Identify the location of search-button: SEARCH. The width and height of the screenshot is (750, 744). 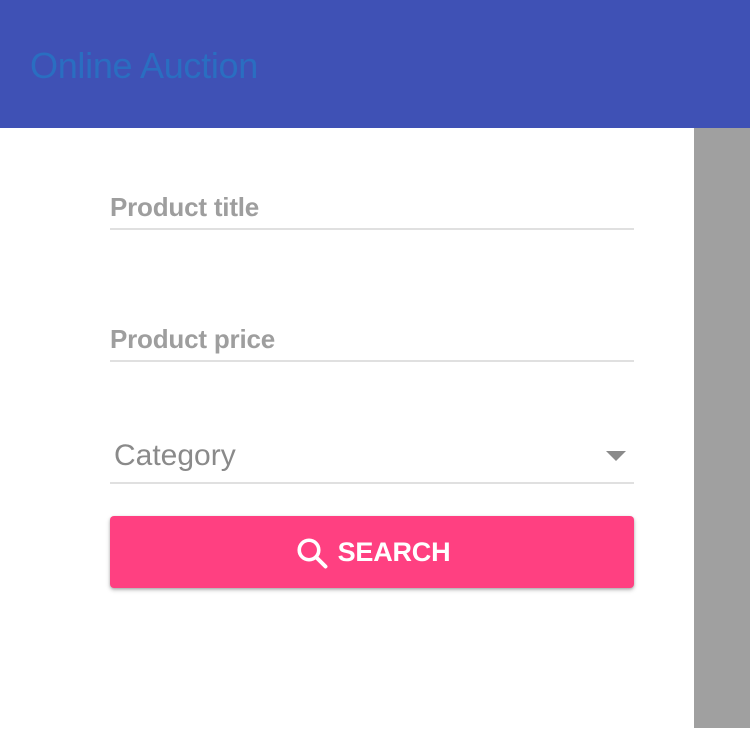
(372, 552).